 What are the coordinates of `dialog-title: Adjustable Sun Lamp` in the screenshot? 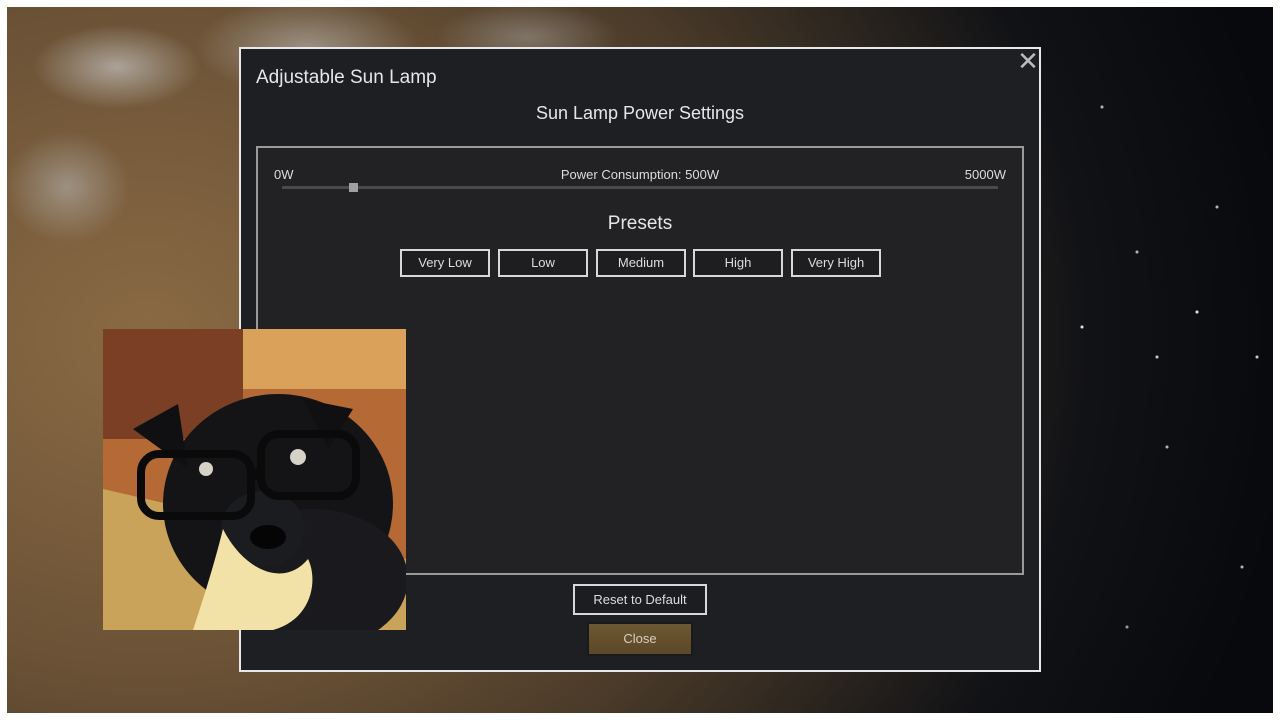 It's located at (346, 77).